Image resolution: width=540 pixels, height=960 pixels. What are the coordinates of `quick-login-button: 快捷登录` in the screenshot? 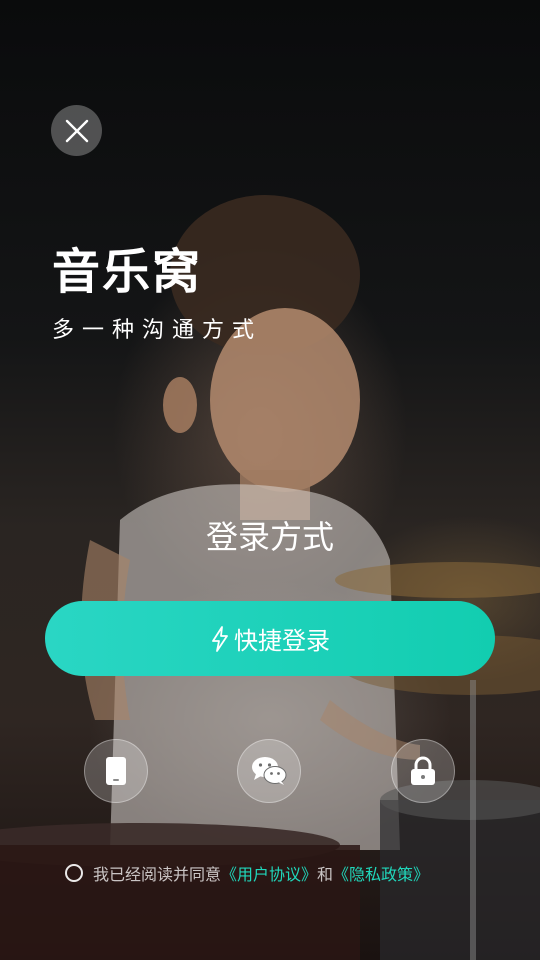 It's located at (270, 638).